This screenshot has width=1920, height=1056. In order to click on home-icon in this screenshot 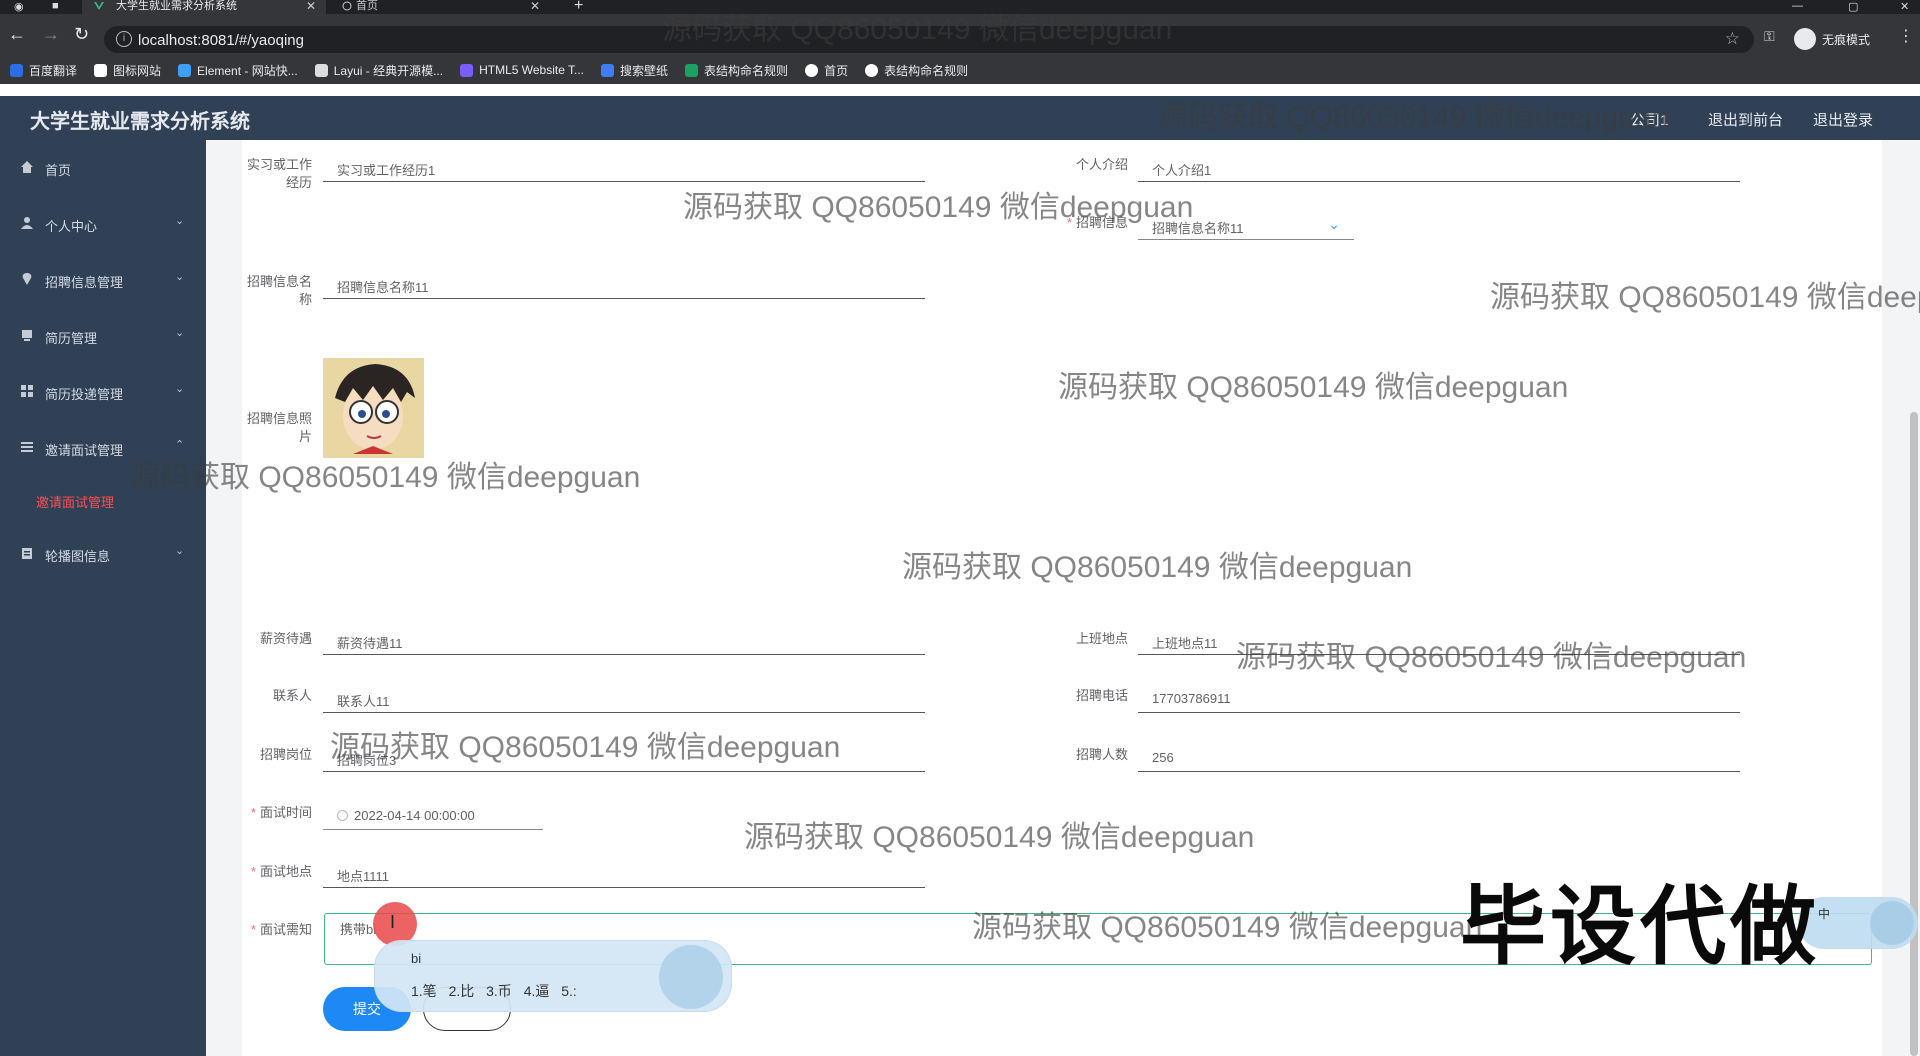, I will do `click(27, 167)`.